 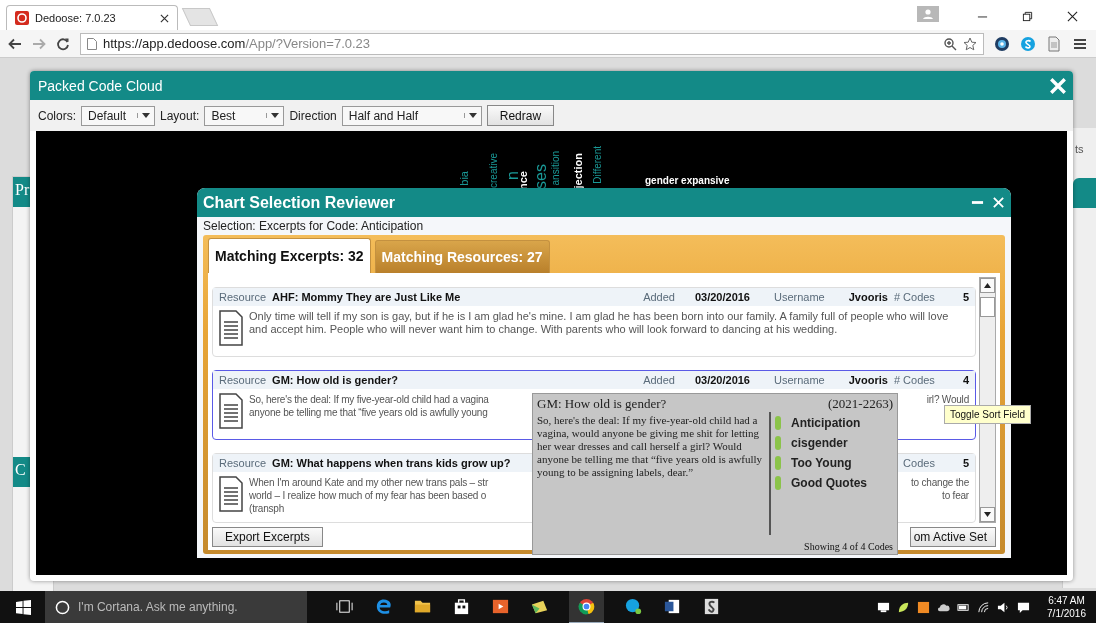 I want to click on cloud-word: bia, so click(x=464, y=178).